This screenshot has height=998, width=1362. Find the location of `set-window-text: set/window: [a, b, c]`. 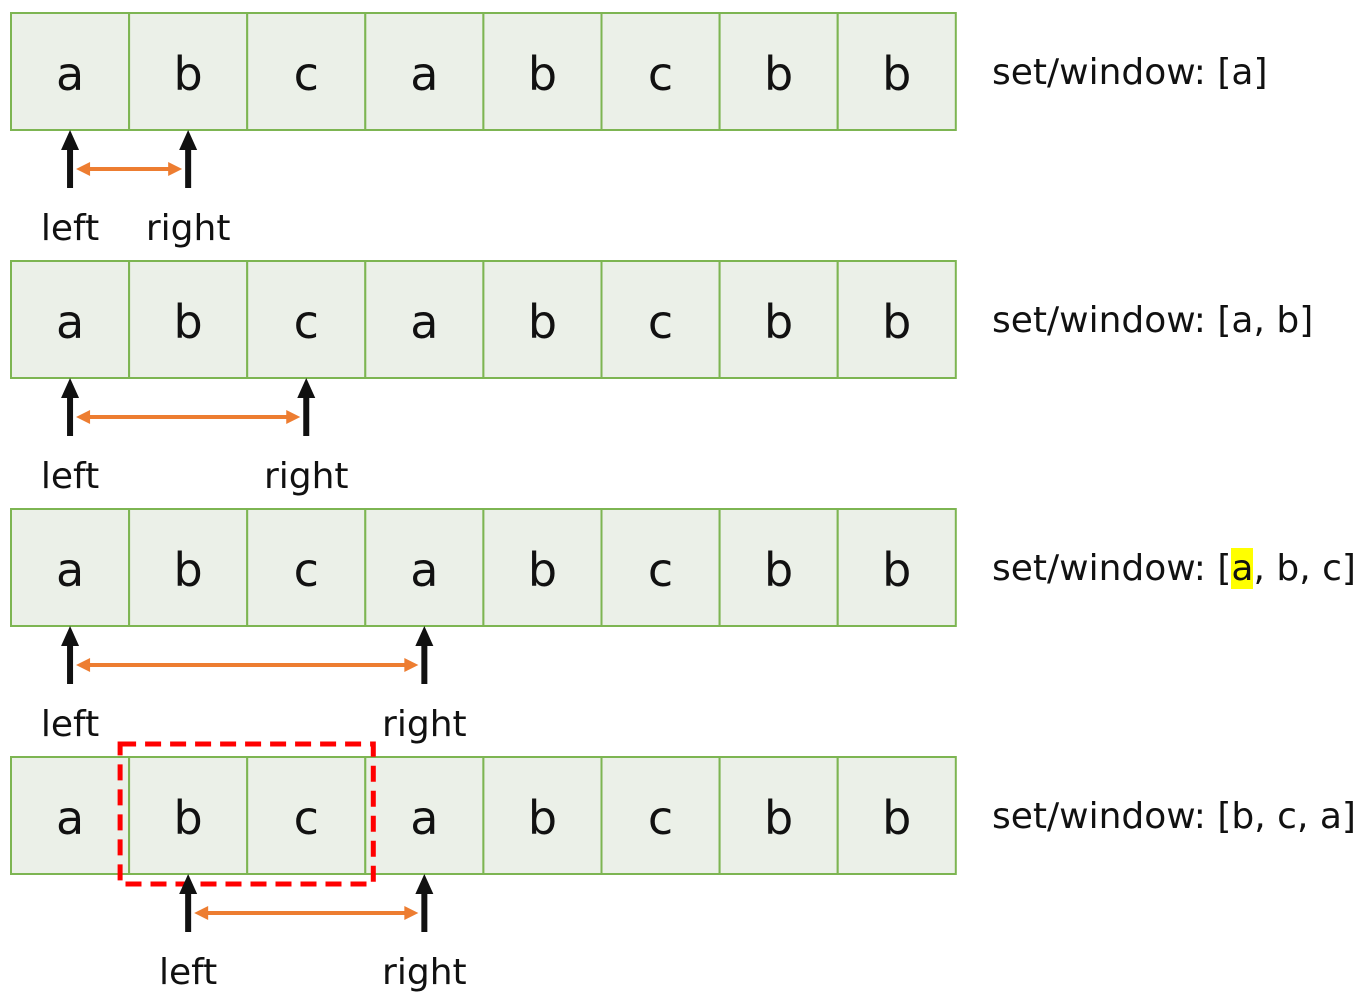

set-window-text: set/window: [a, b, c] is located at coordinates (1174, 568).